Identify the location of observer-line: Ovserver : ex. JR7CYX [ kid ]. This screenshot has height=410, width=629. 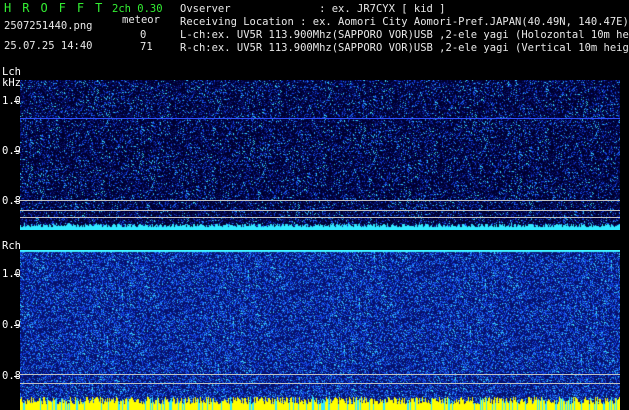
(313, 9).